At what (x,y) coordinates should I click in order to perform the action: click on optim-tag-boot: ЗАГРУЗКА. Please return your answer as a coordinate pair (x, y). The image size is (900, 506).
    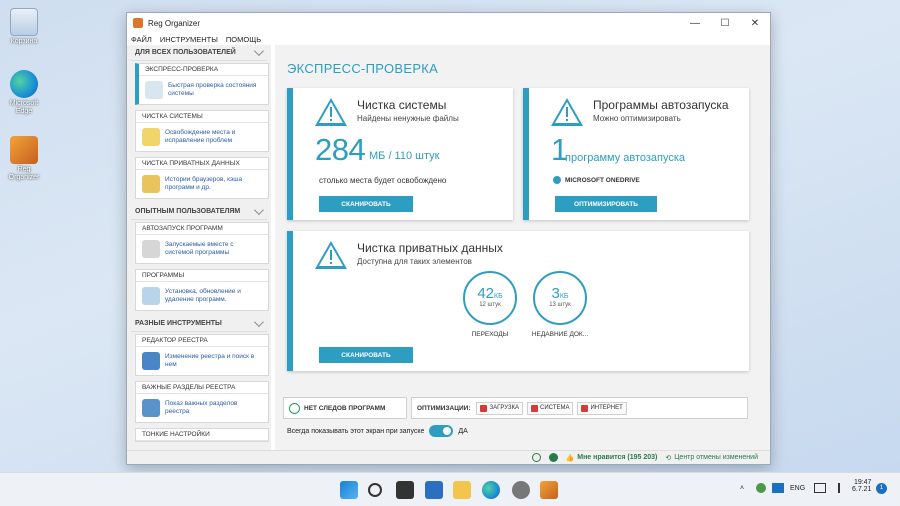
    Looking at the image, I should click on (500, 408).